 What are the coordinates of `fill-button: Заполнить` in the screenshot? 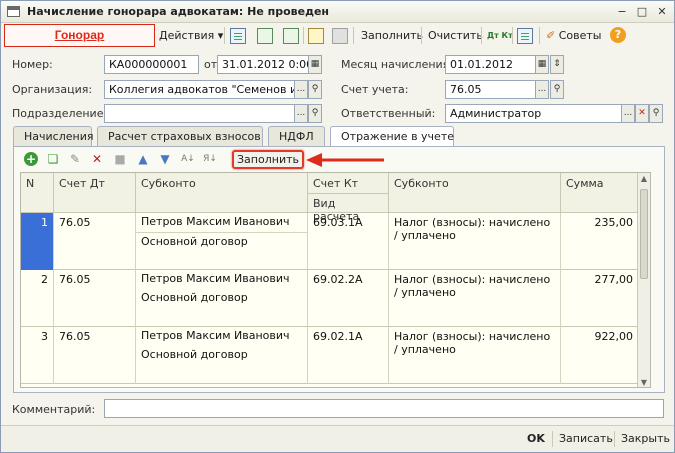 It's located at (268, 159).